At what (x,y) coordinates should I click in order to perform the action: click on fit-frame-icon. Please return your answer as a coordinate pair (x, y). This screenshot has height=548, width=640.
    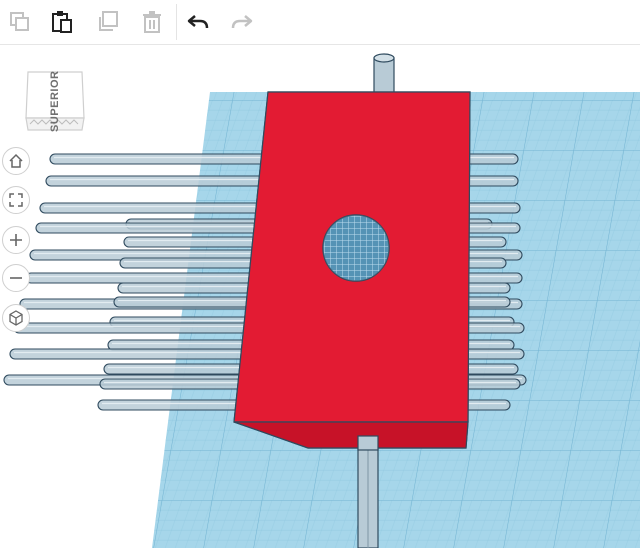
    Looking at the image, I should click on (16, 200).